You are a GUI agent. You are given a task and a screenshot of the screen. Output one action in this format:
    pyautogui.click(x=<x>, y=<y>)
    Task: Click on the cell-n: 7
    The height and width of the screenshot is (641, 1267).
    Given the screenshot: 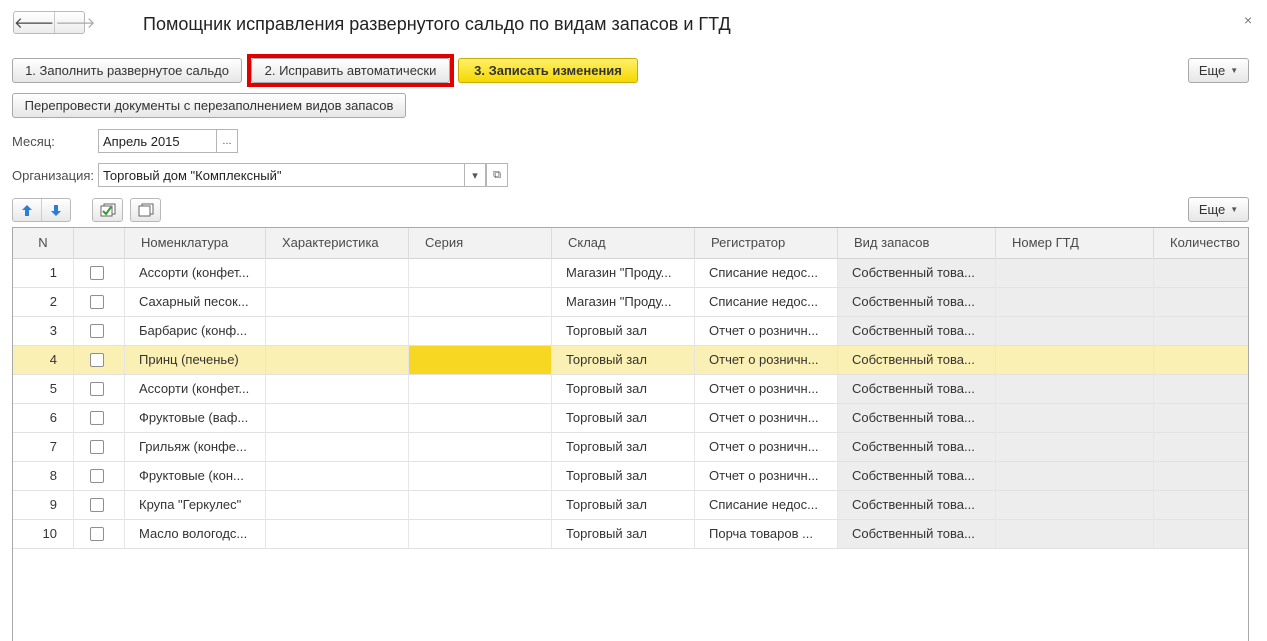 What is the action you would take?
    pyautogui.click(x=43, y=447)
    